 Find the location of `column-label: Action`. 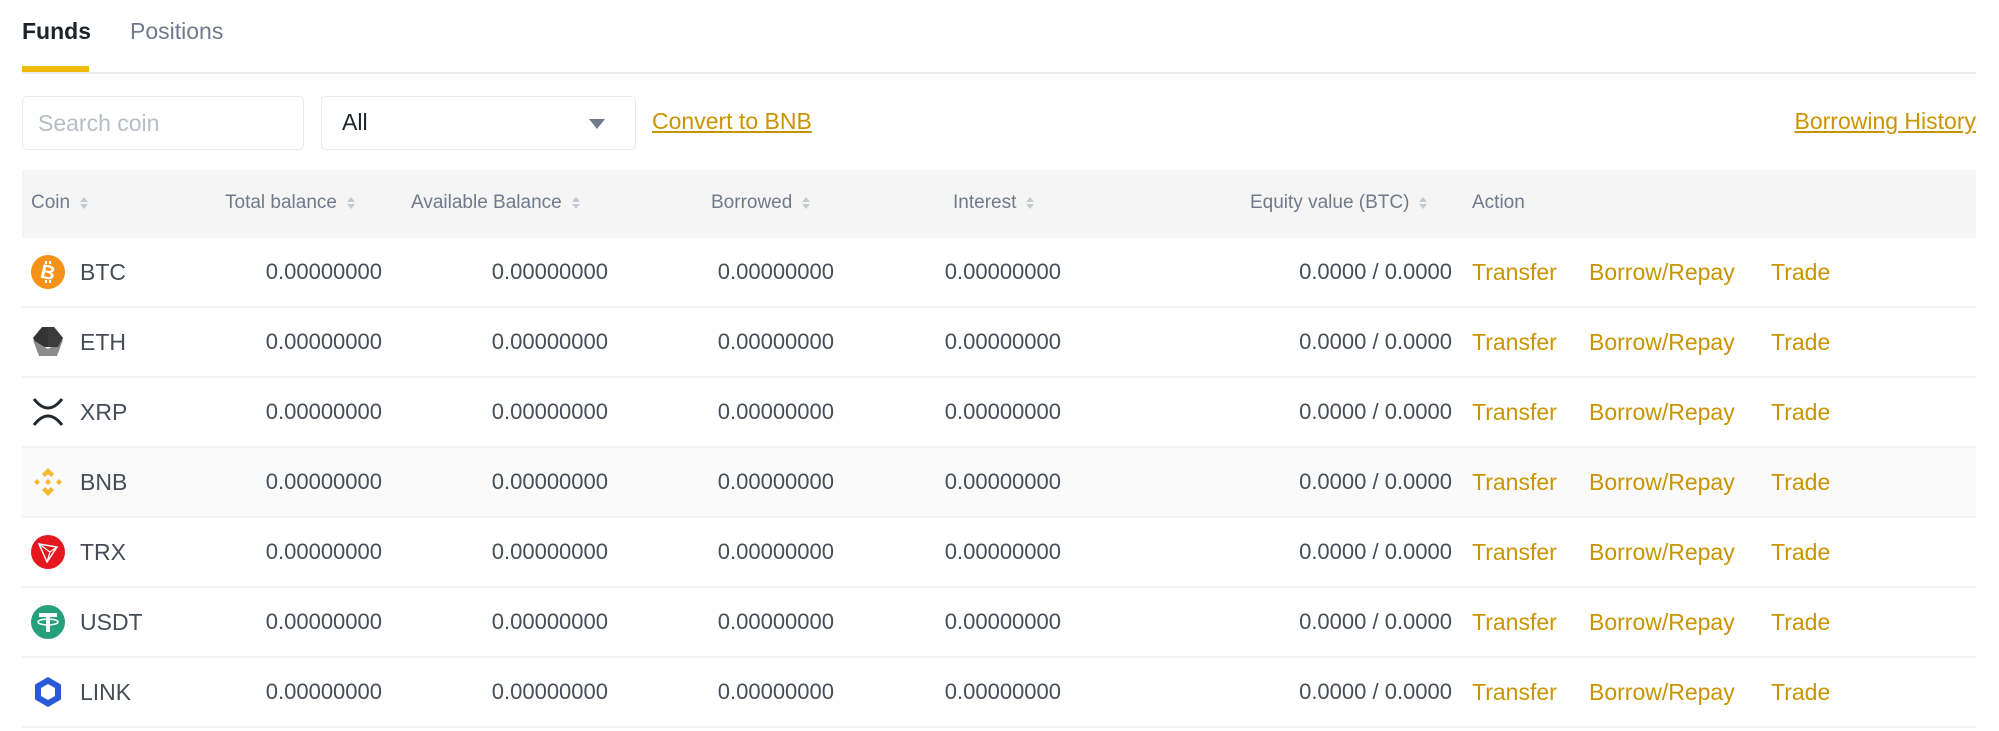

column-label: Action is located at coordinates (1498, 202).